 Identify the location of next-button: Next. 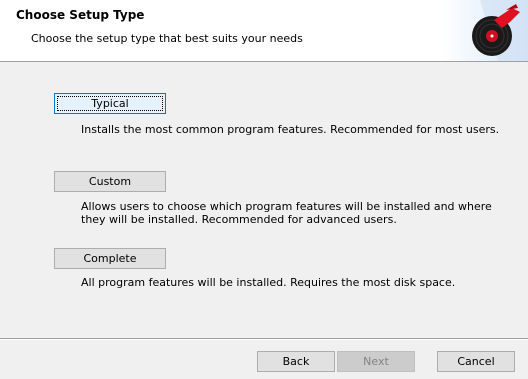
(376, 361).